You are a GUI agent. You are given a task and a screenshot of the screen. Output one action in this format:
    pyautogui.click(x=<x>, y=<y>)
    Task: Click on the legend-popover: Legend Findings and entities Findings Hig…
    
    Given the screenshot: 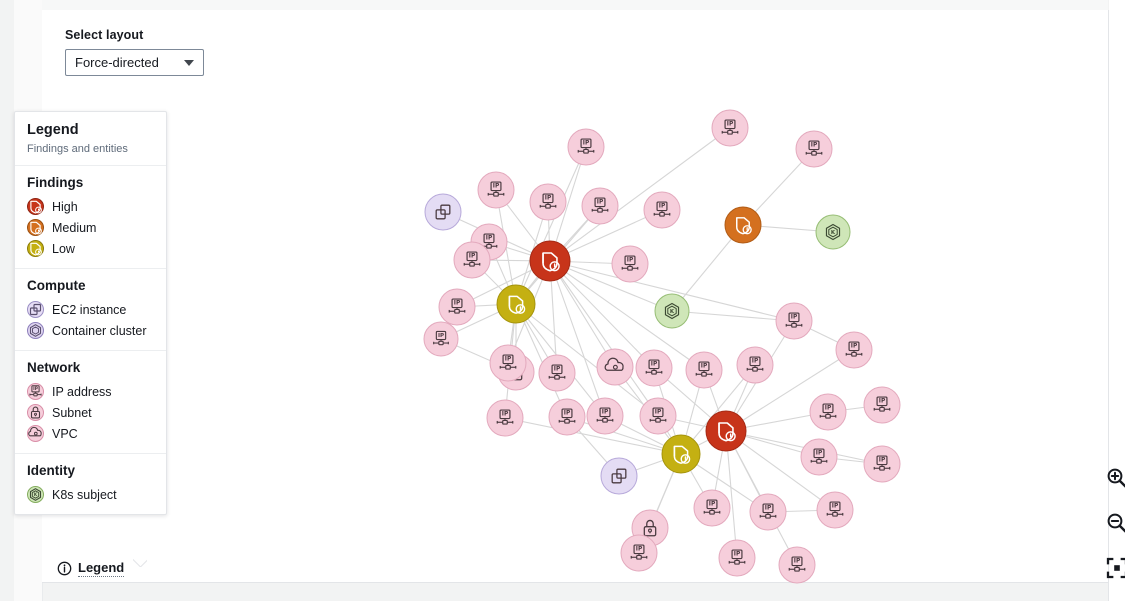 What is the action you would take?
    pyautogui.click(x=90, y=313)
    